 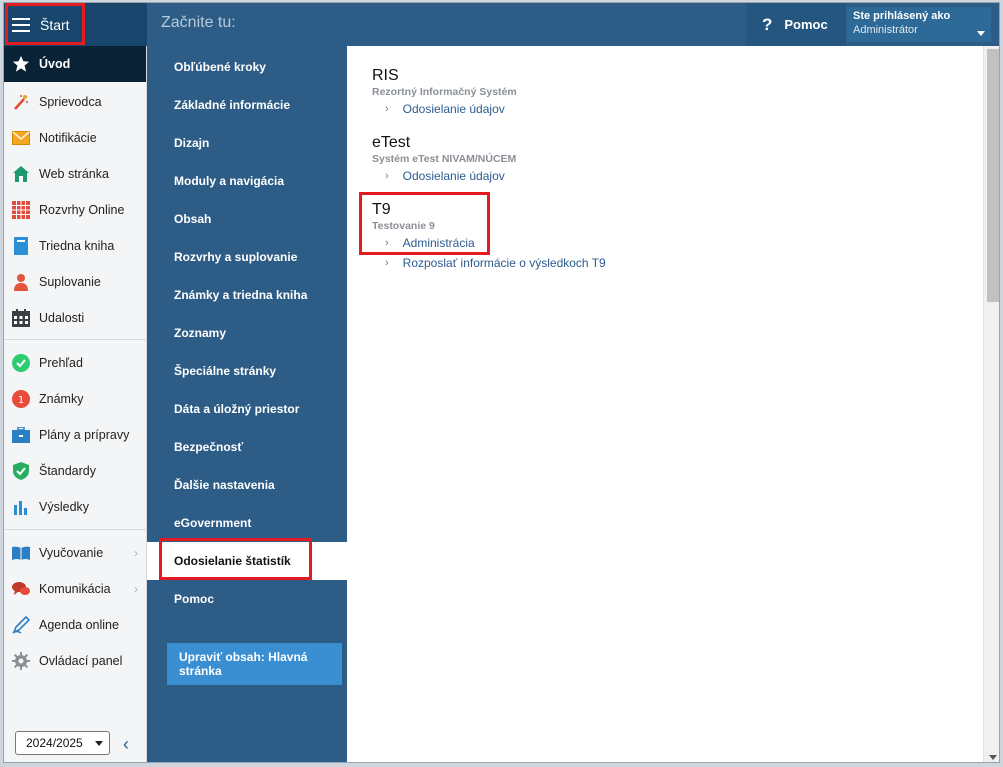 What do you see at coordinates (68, 138) in the screenshot?
I see `sidebar-item-label: Notifikácie` at bounding box center [68, 138].